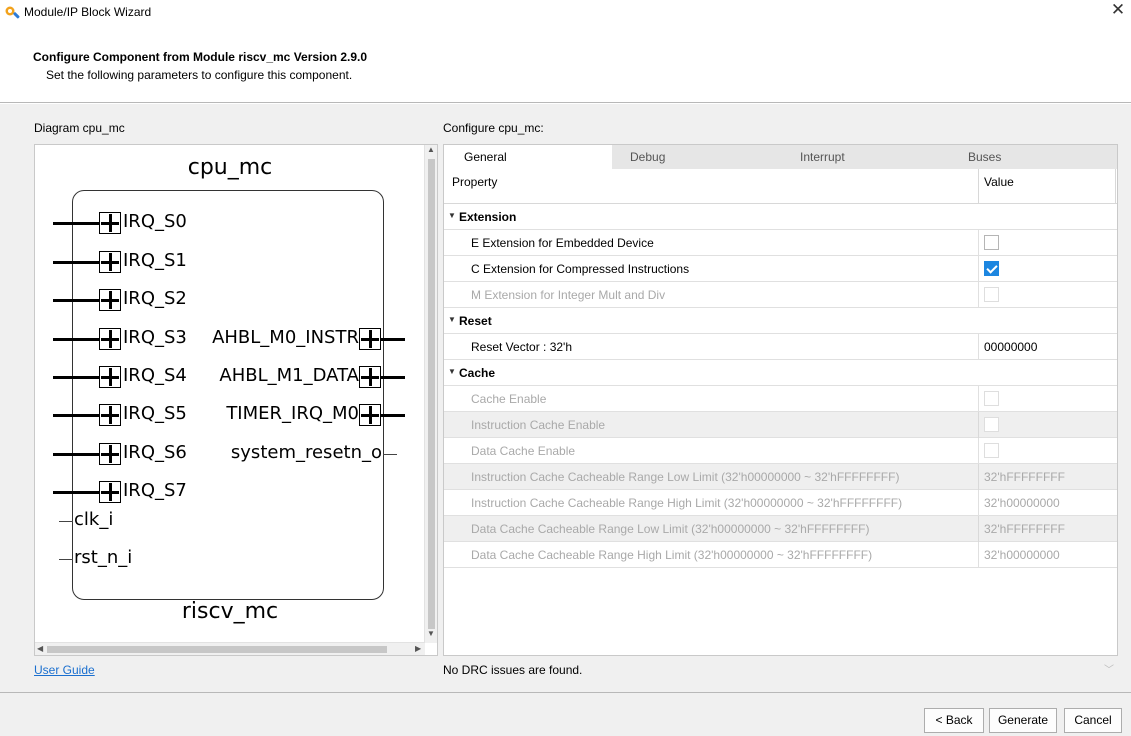  Describe the element at coordinates (230, 611) in the screenshot. I see `module-name: riscv_mc` at that location.